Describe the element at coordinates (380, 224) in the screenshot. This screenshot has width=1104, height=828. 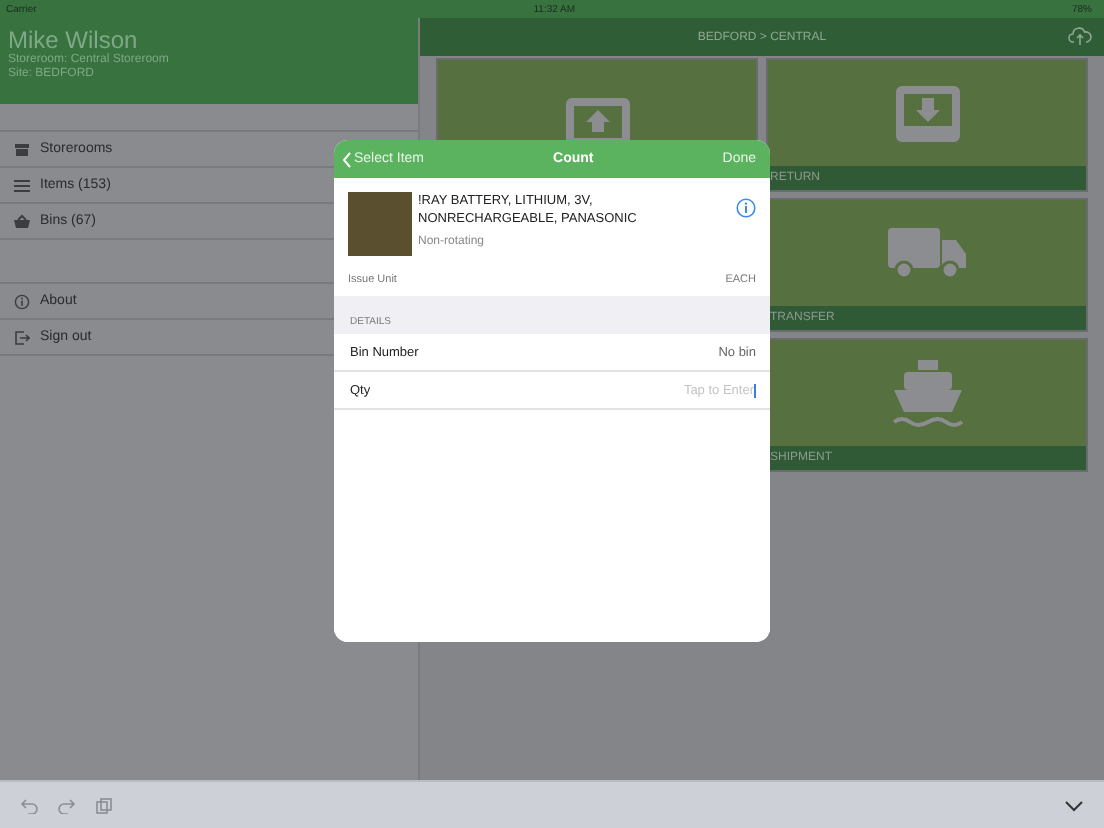
I see `photo-placeholder` at that location.